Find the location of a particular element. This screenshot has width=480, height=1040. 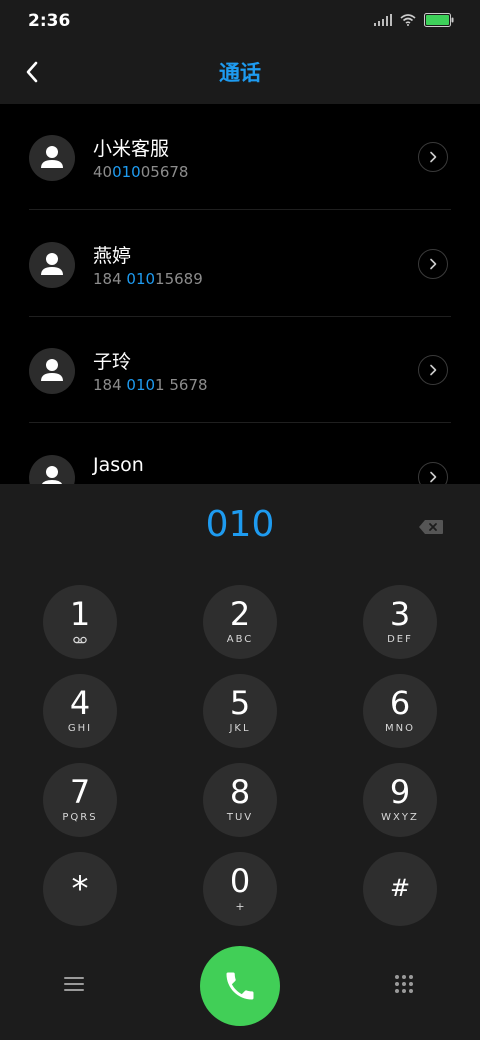

call-button is located at coordinates (240, 986).